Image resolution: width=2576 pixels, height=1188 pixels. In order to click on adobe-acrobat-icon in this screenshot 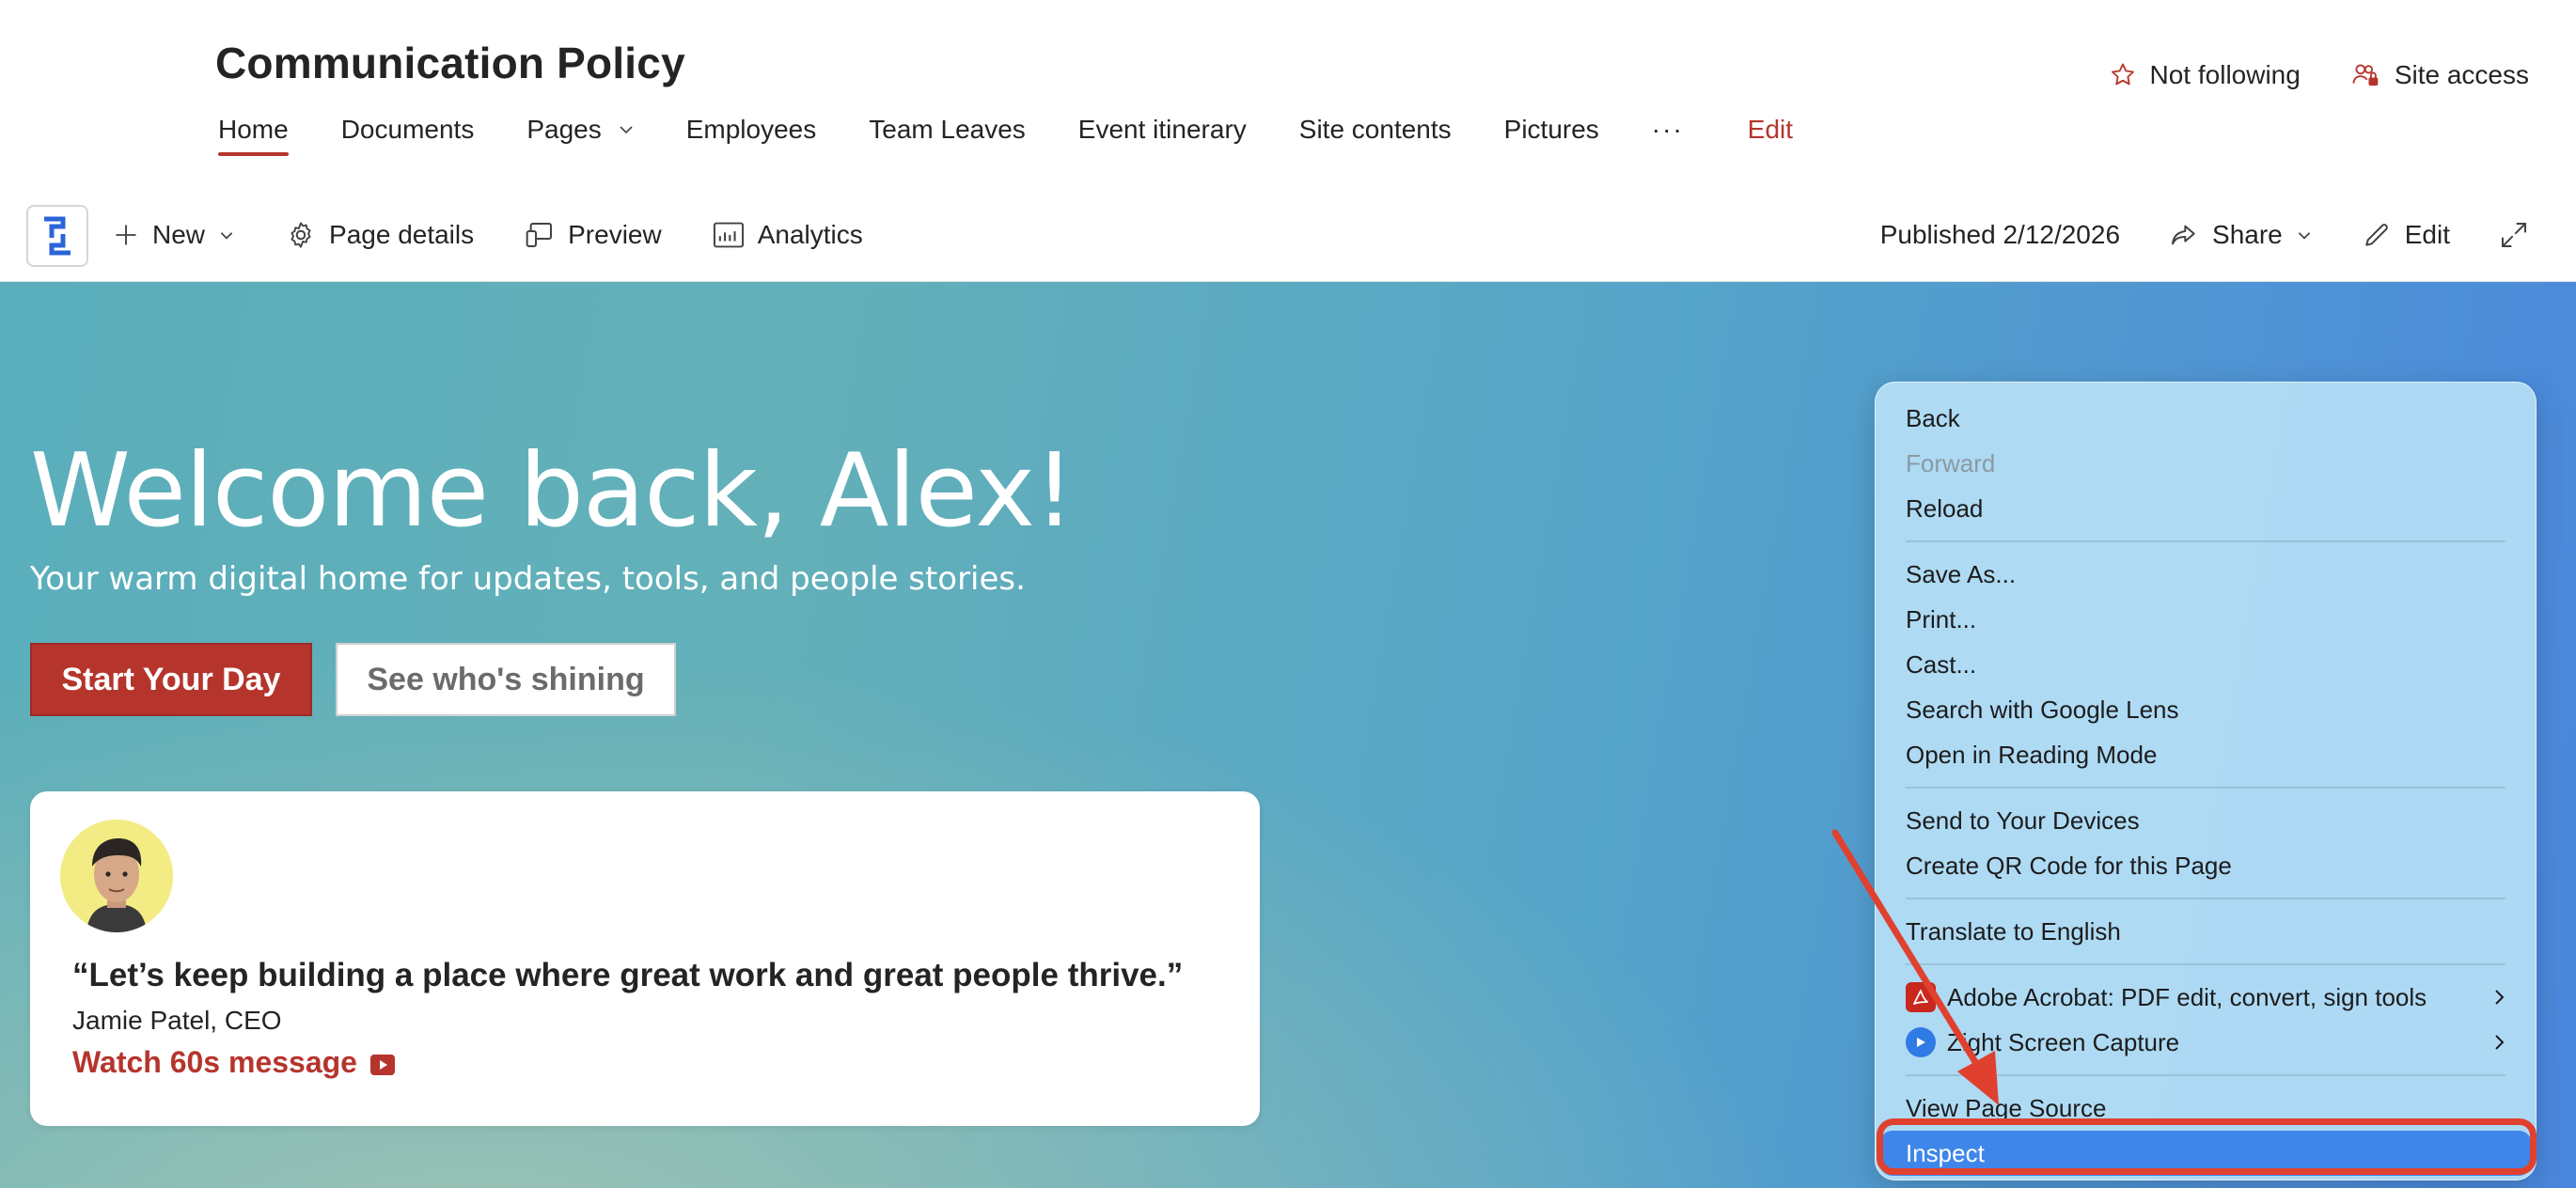, I will do `click(1921, 997)`.